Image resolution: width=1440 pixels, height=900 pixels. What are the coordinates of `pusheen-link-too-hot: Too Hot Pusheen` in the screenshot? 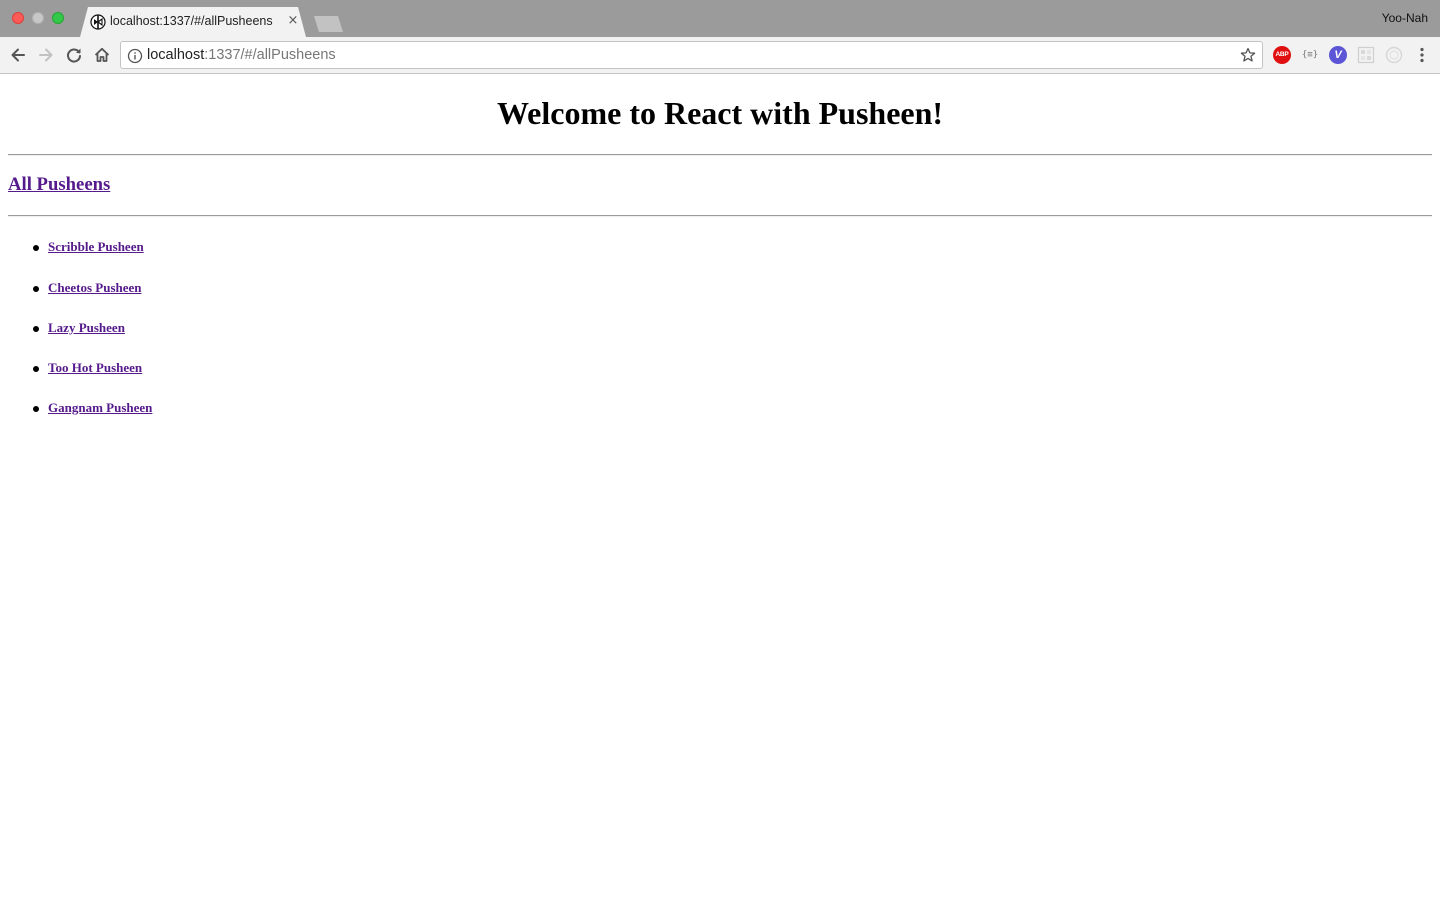 It's located at (95, 368).